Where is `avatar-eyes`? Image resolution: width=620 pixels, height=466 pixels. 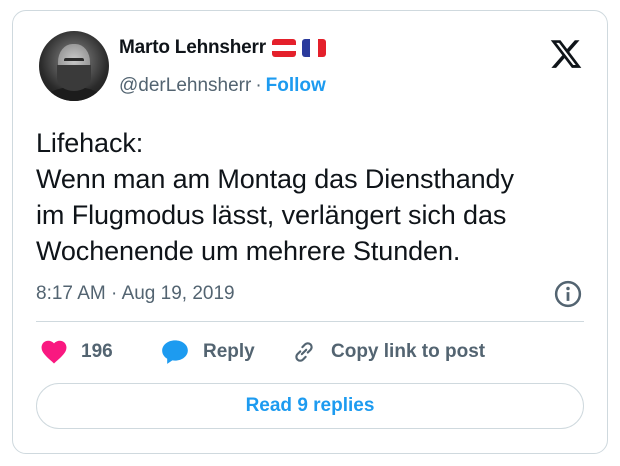
avatar-eyes is located at coordinates (74, 61).